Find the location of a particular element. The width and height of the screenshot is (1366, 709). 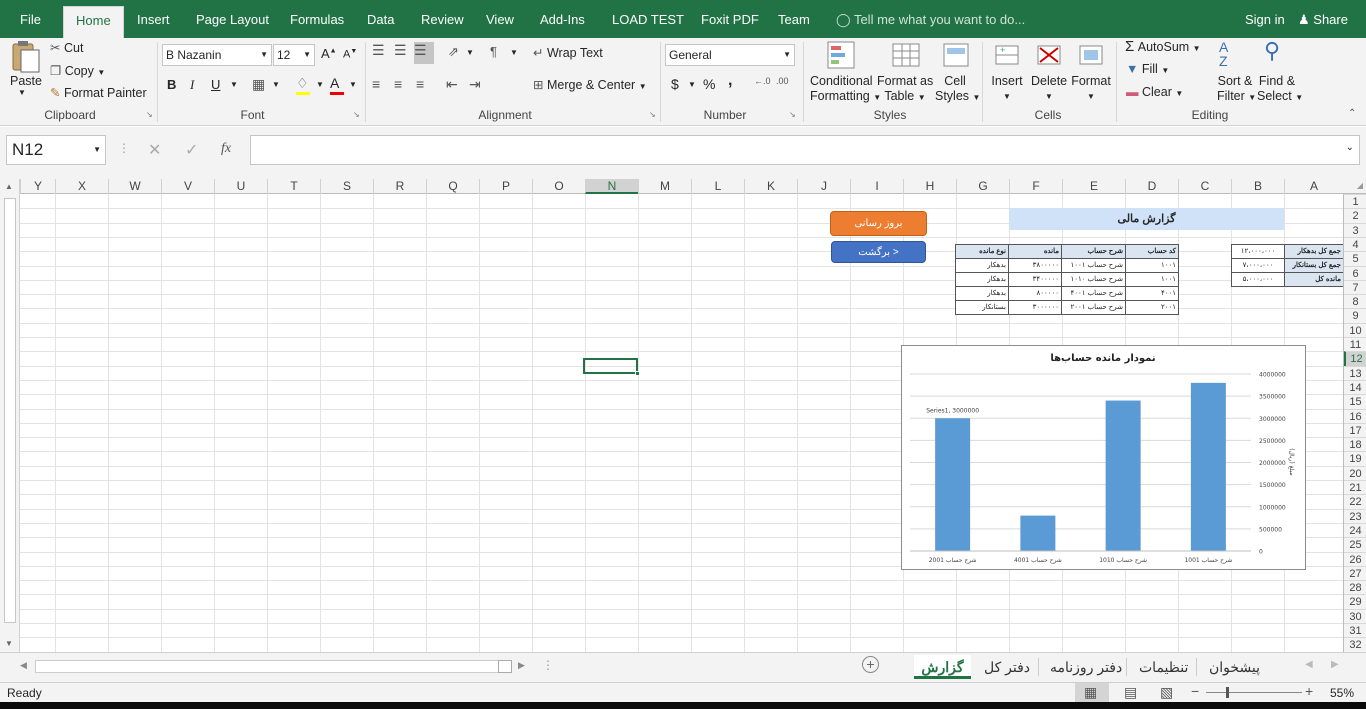

alignment-launcher-icon: ↘ is located at coordinates (652, 114).